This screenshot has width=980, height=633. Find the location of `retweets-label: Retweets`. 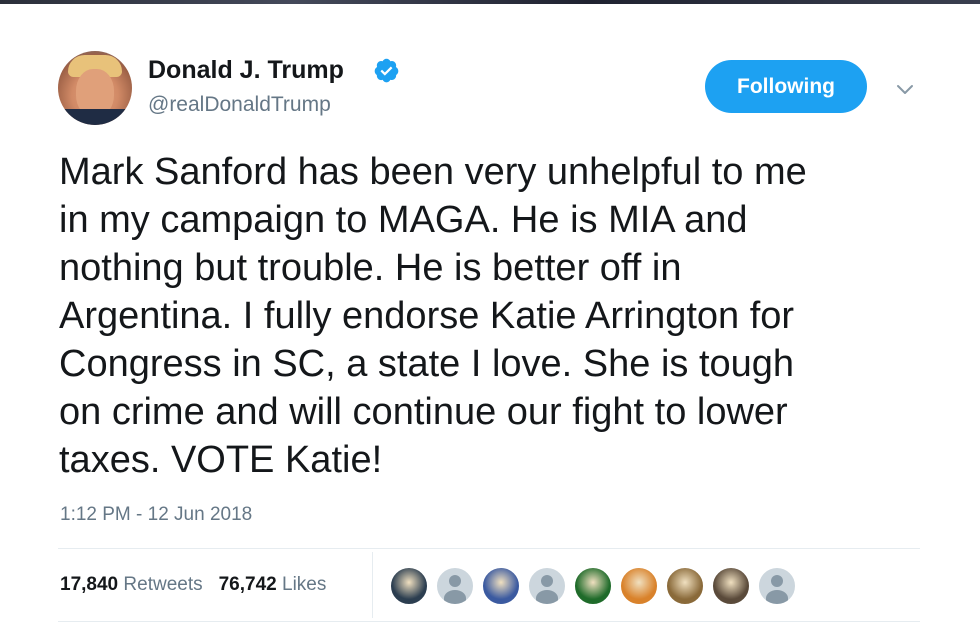

retweets-label: Retweets is located at coordinates (163, 584).